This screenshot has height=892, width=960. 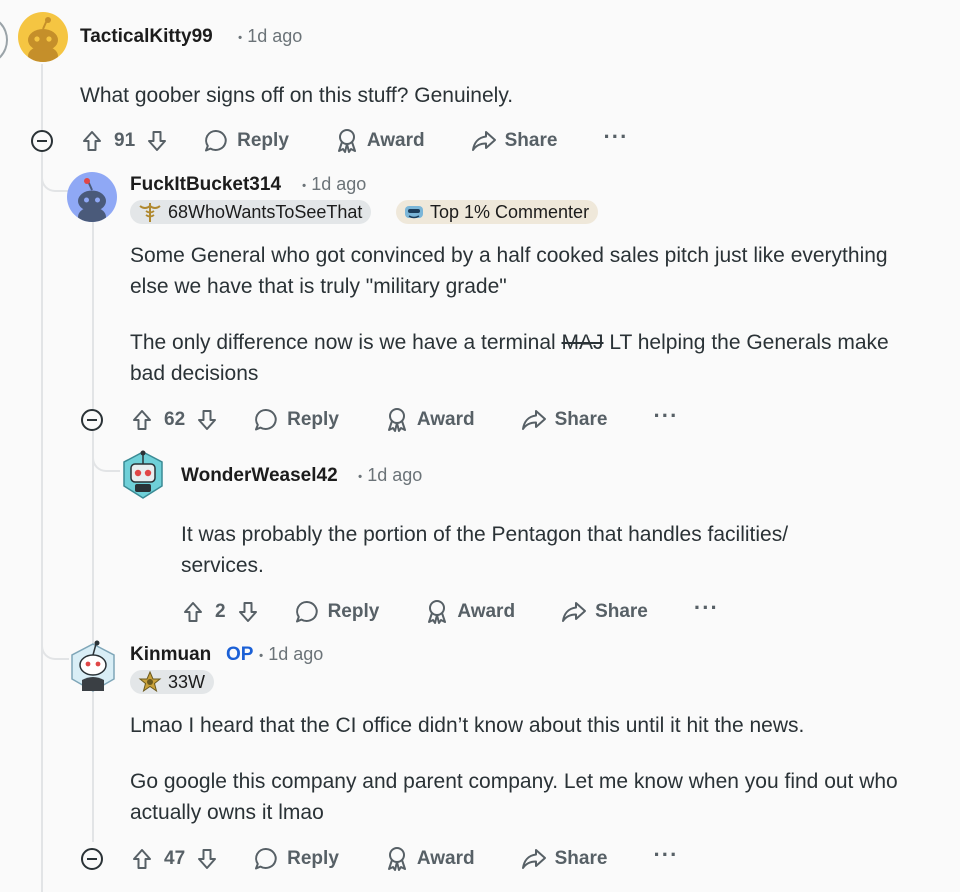 What do you see at coordinates (150, 682) in the screenshot?
I see `unit-insignia-icon` at bounding box center [150, 682].